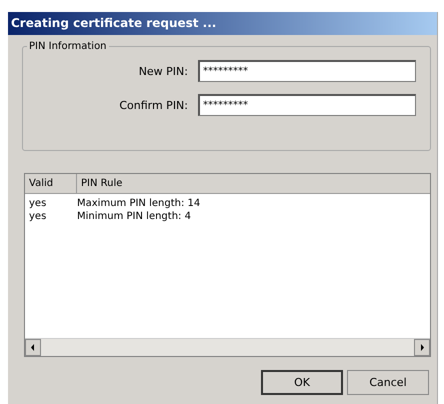  I want to click on field-label: New PIN:, so click(163, 71).